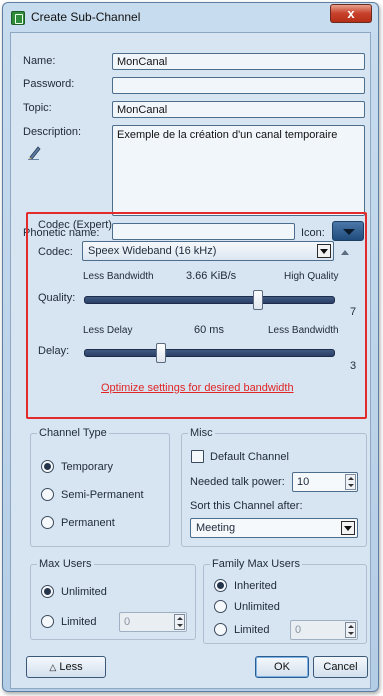  I want to click on radio-semi-permanent, so click(47, 494).